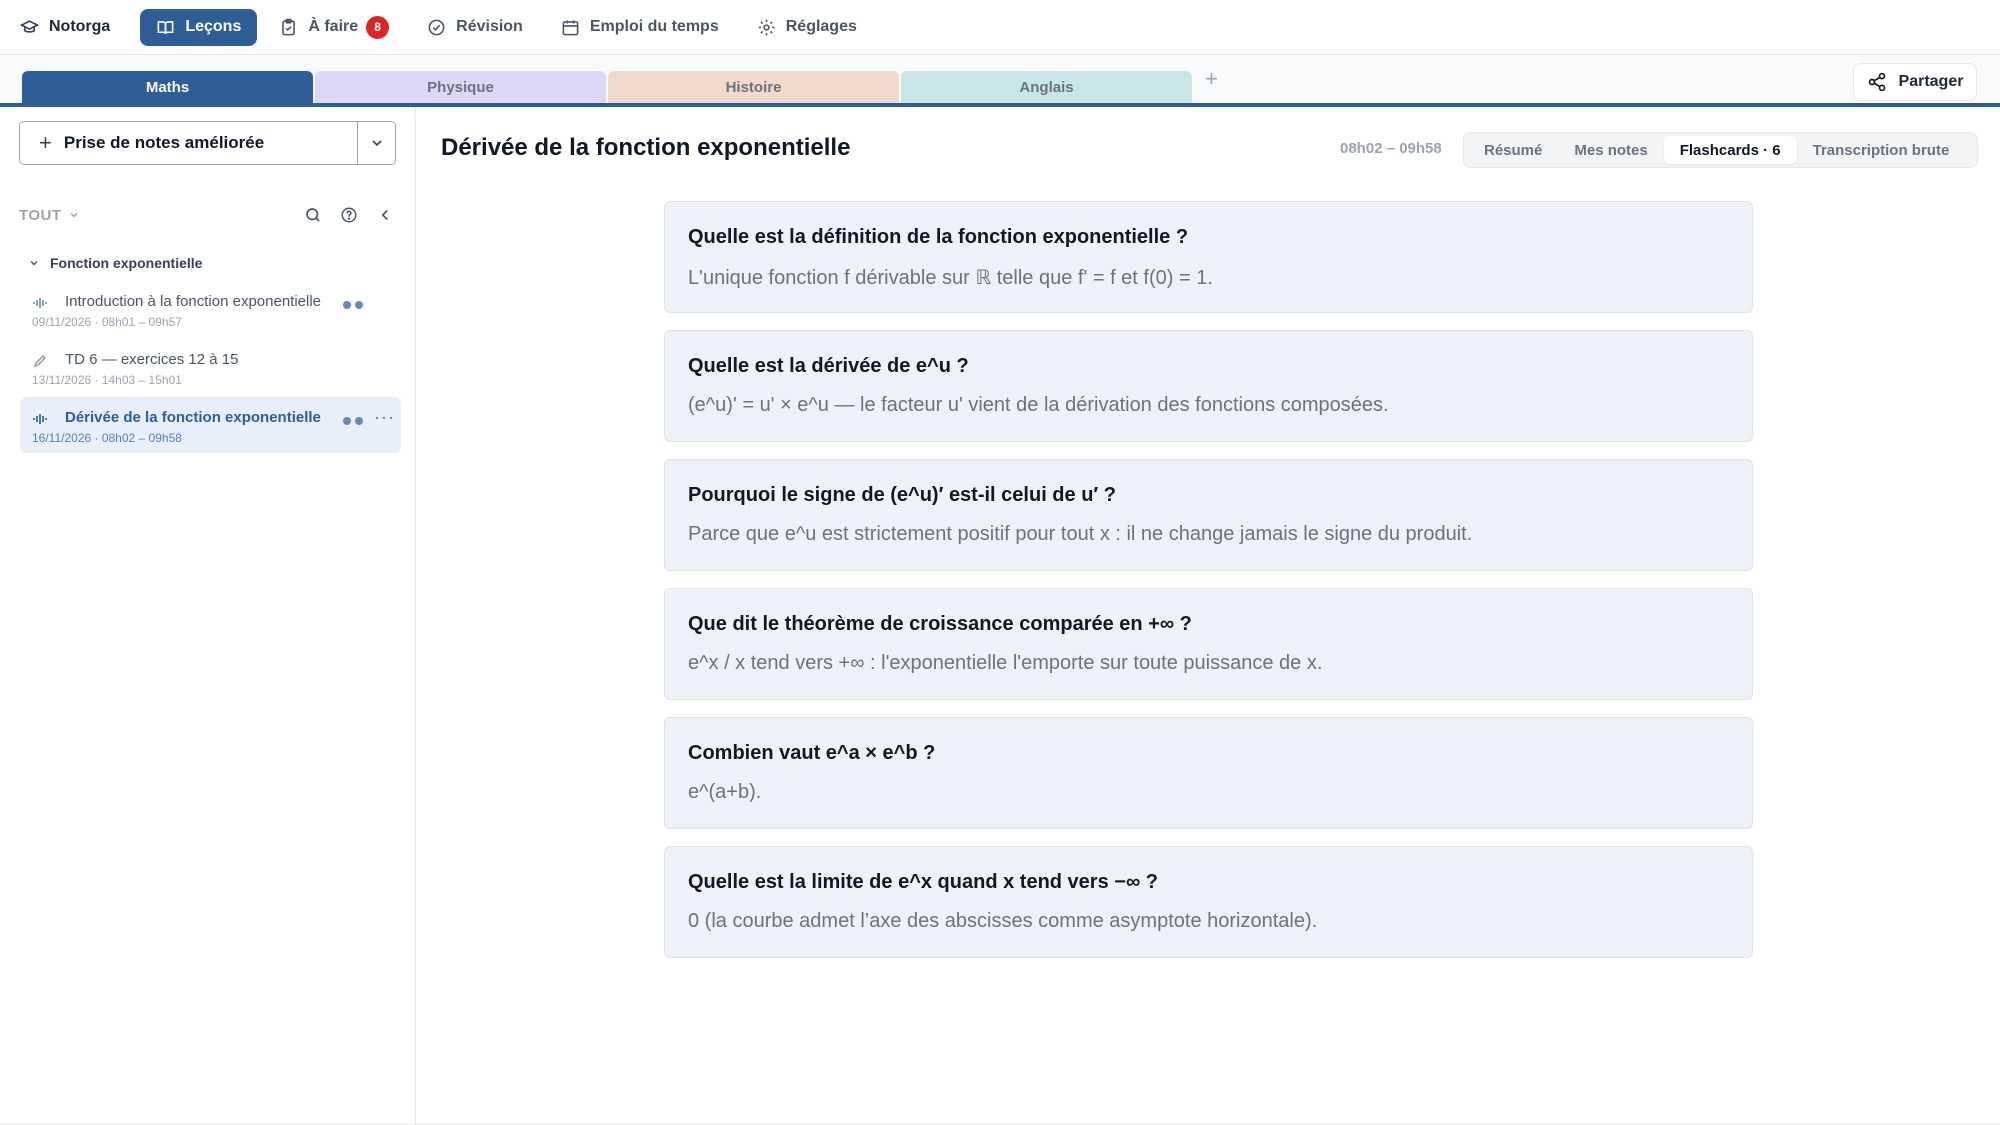  What do you see at coordinates (460, 87) in the screenshot?
I see `tab-physique: Physique` at bounding box center [460, 87].